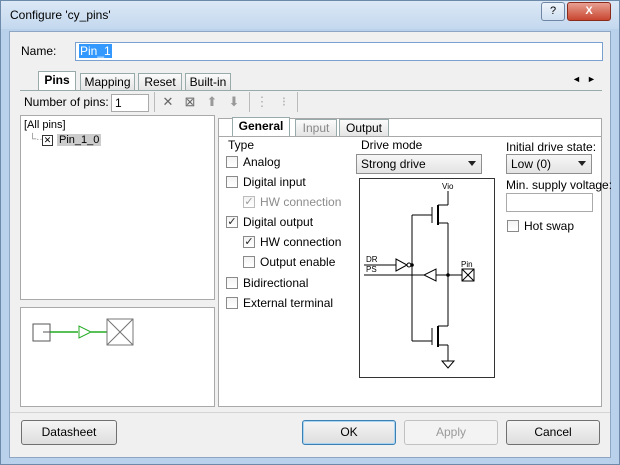 This screenshot has height=465, width=620. What do you see at coordinates (79, 140) in the screenshot?
I see `tree-item-pin: Pin_1_0` at bounding box center [79, 140].